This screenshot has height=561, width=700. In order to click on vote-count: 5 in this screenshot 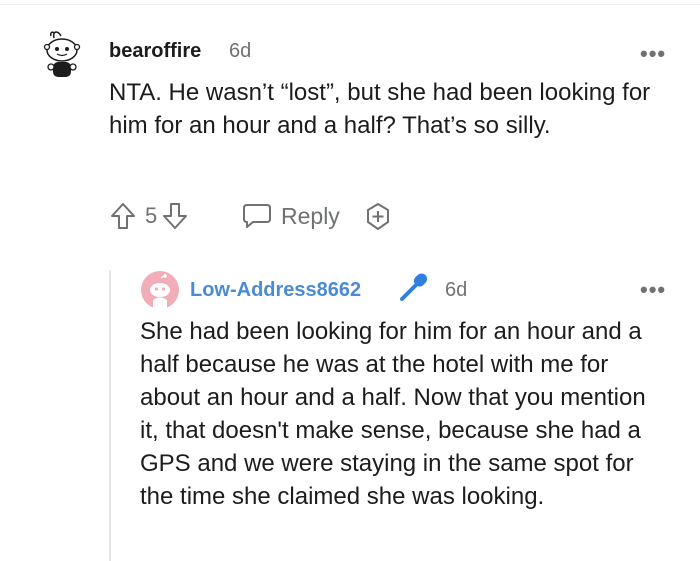, I will do `click(151, 215)`.